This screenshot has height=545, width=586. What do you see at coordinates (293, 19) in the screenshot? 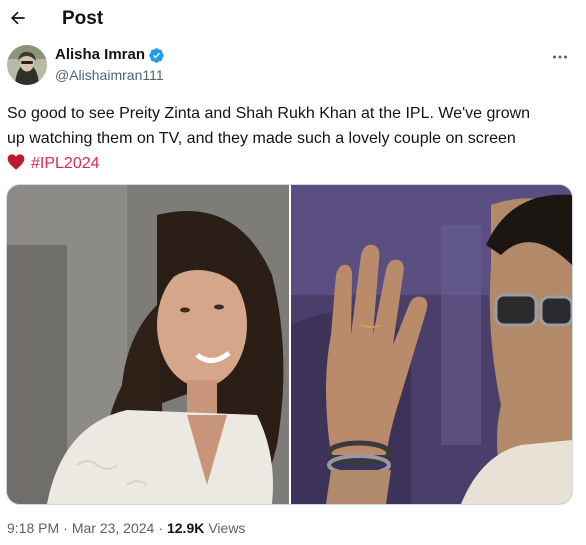
I see `post-header: Post` at bounding box center [293, 19].